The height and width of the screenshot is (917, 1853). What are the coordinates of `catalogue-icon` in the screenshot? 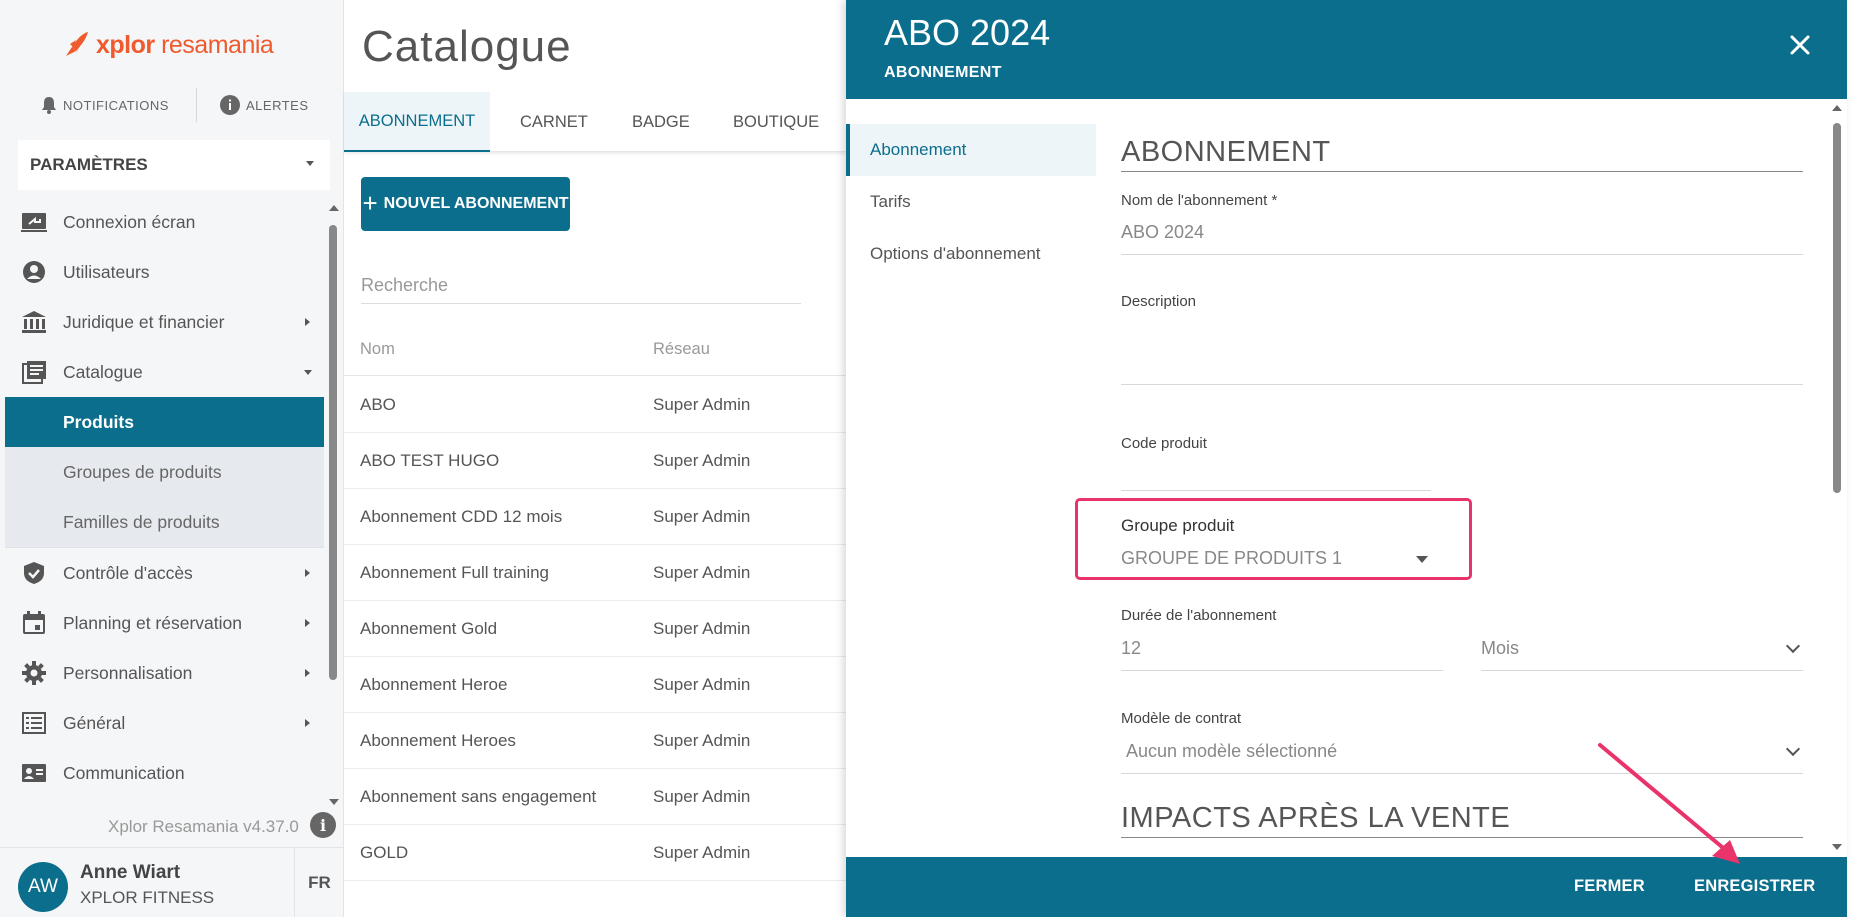 It's located at (34, 372).